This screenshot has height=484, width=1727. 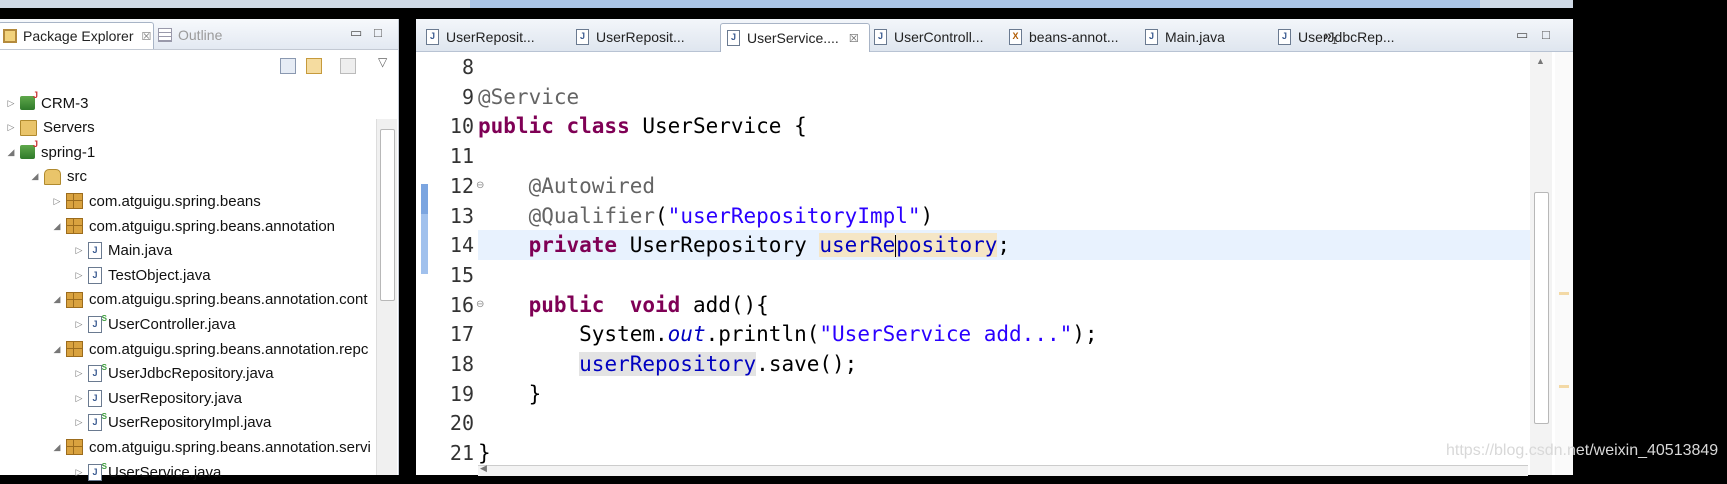 What do you see at coordinates (191, 128) in the screenshot?
I see `tree-item: ▷ Servers` at bounding box center [191, 128].